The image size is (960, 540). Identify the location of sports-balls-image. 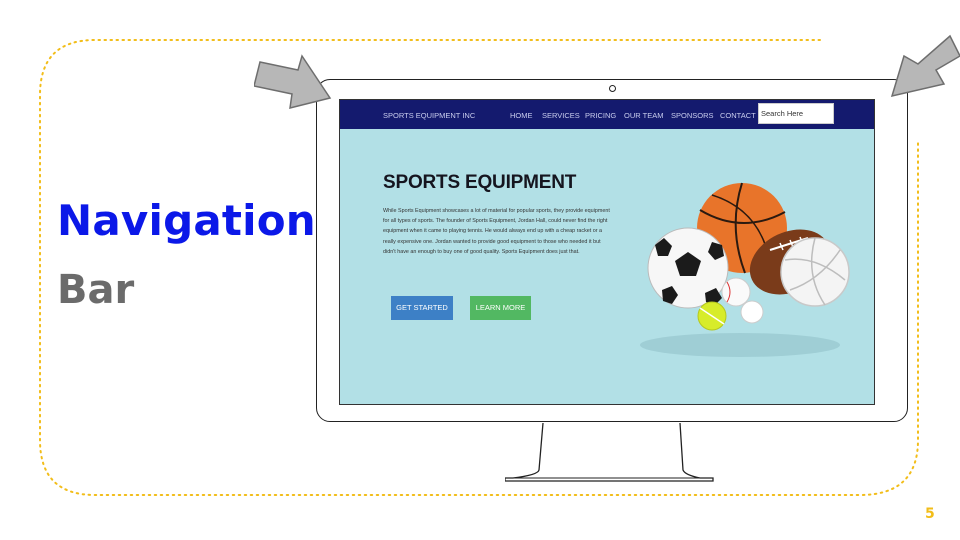
(745, 269).